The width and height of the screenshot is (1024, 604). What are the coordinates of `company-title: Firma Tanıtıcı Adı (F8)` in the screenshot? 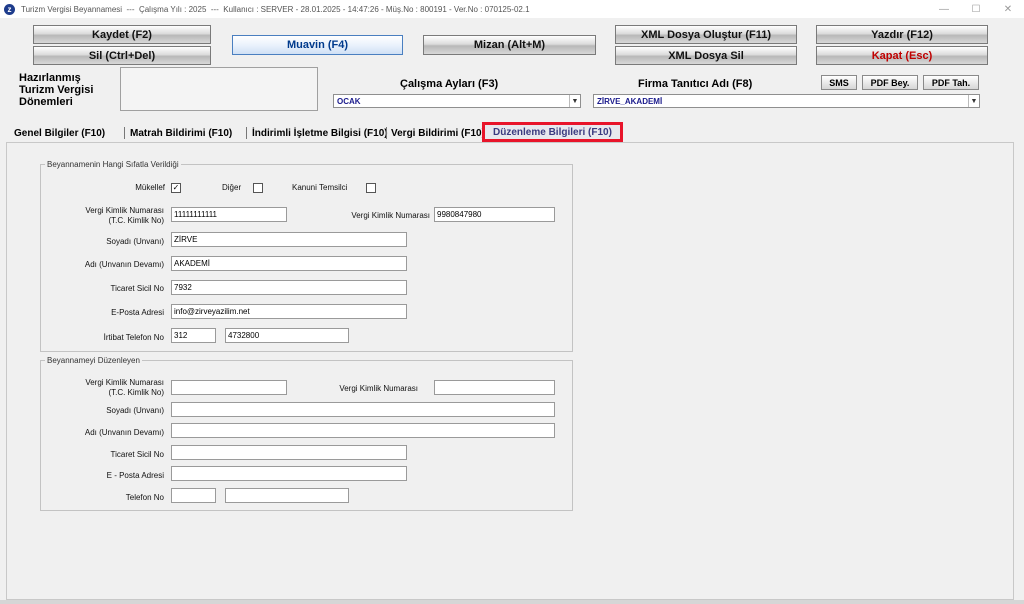 It's located at (695, 84).